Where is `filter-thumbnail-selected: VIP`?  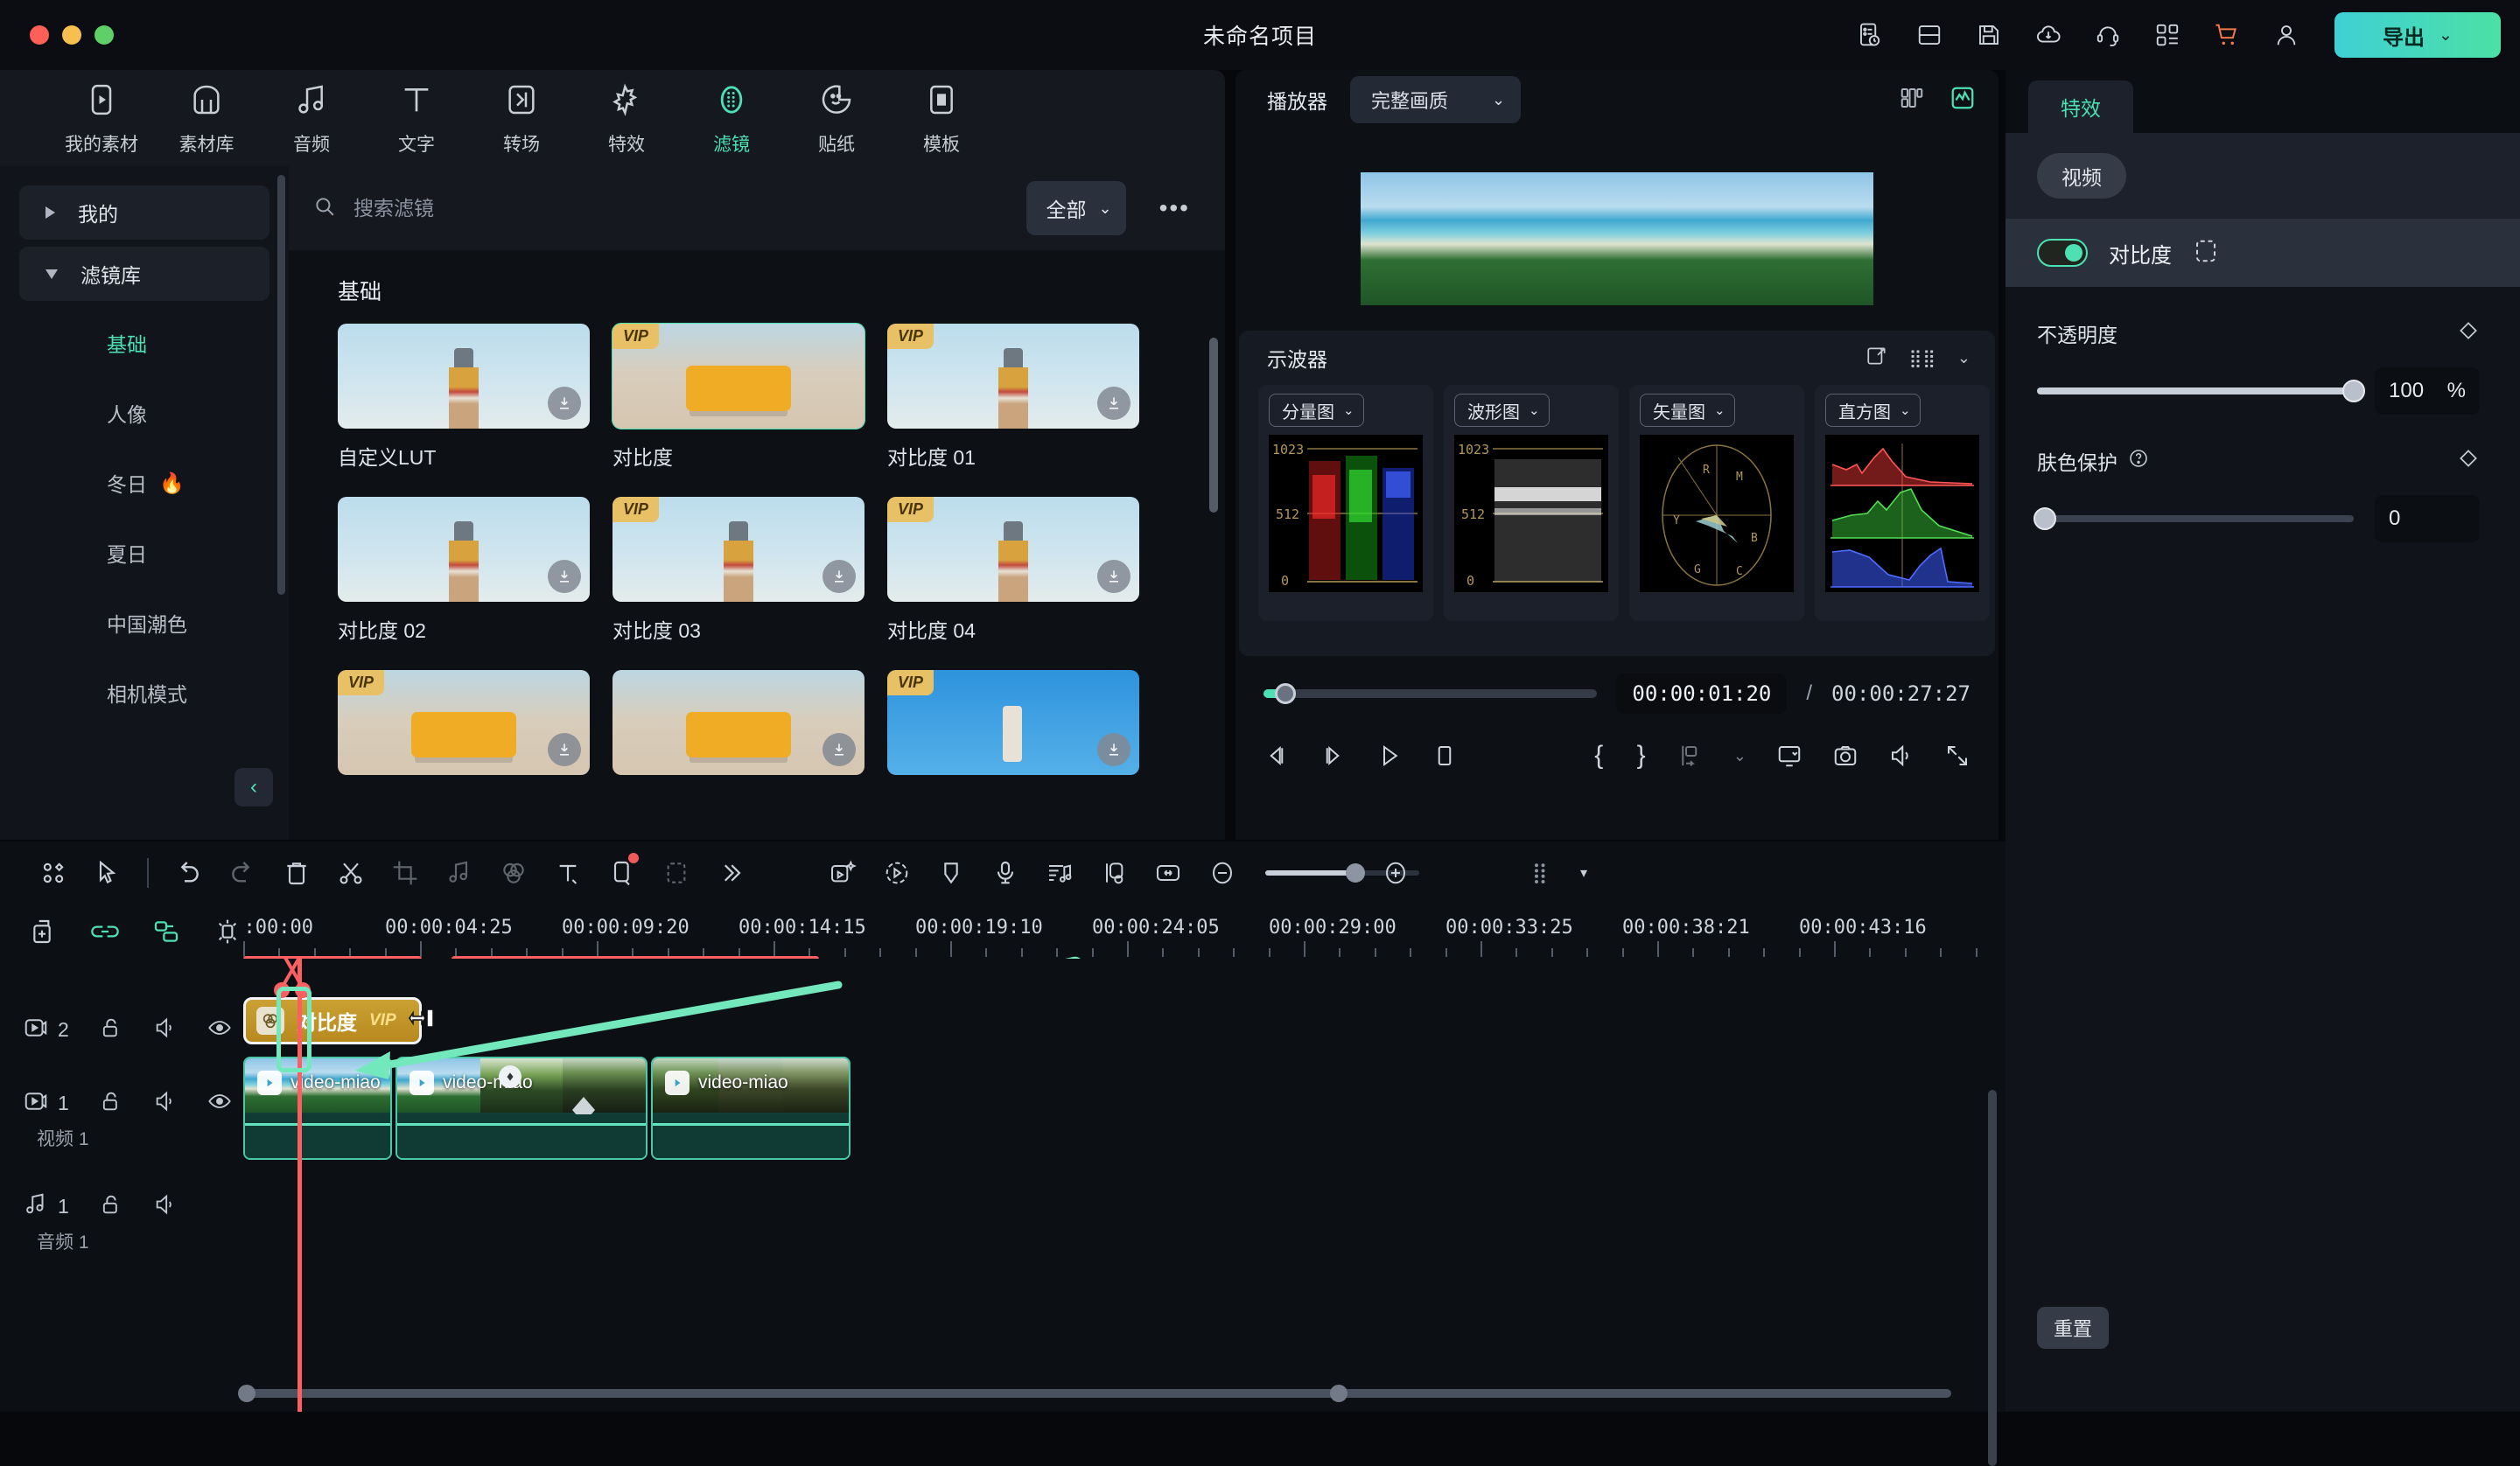 filter-thumbnail-selected: VIP is located at coordinates (738, 376).